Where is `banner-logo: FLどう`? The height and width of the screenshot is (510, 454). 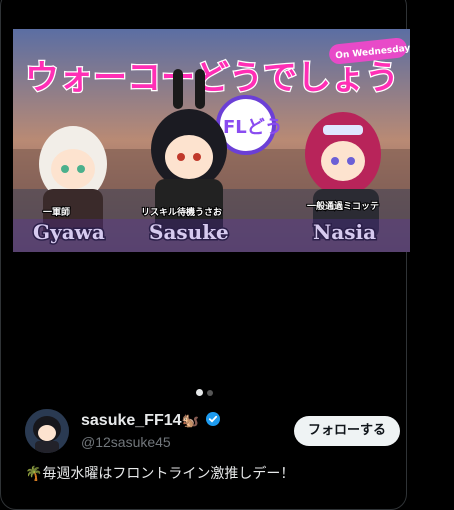 banner-logo: FLどう is located at coordinates (253, 127).